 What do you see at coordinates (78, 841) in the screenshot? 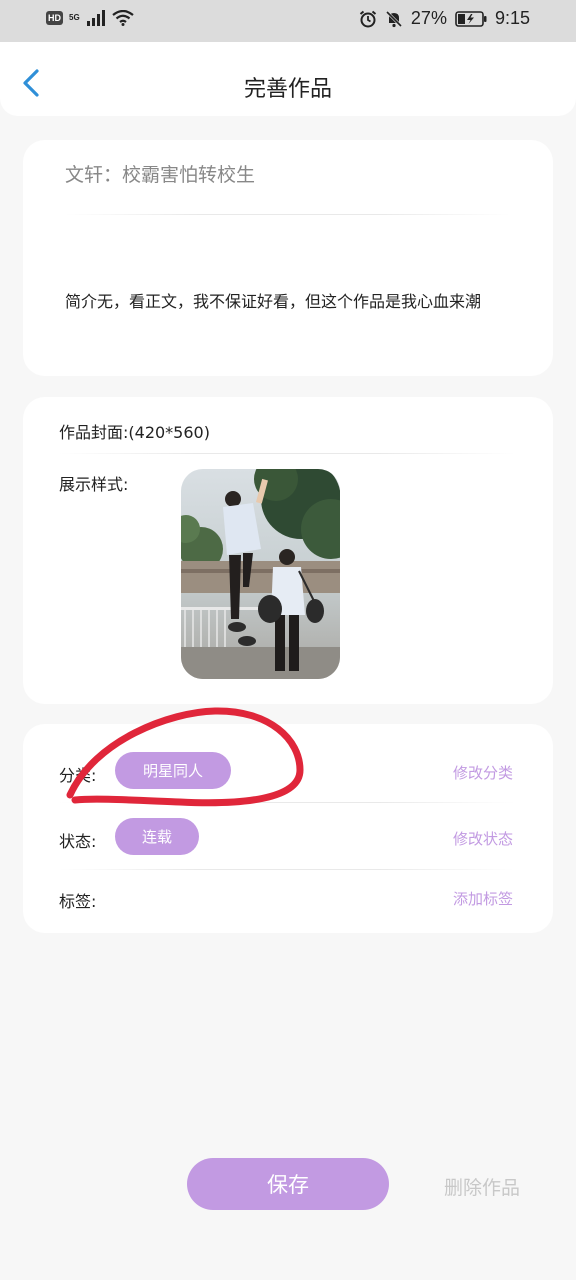
I see `status-label: 状态:` at bounding box center [78, 841].